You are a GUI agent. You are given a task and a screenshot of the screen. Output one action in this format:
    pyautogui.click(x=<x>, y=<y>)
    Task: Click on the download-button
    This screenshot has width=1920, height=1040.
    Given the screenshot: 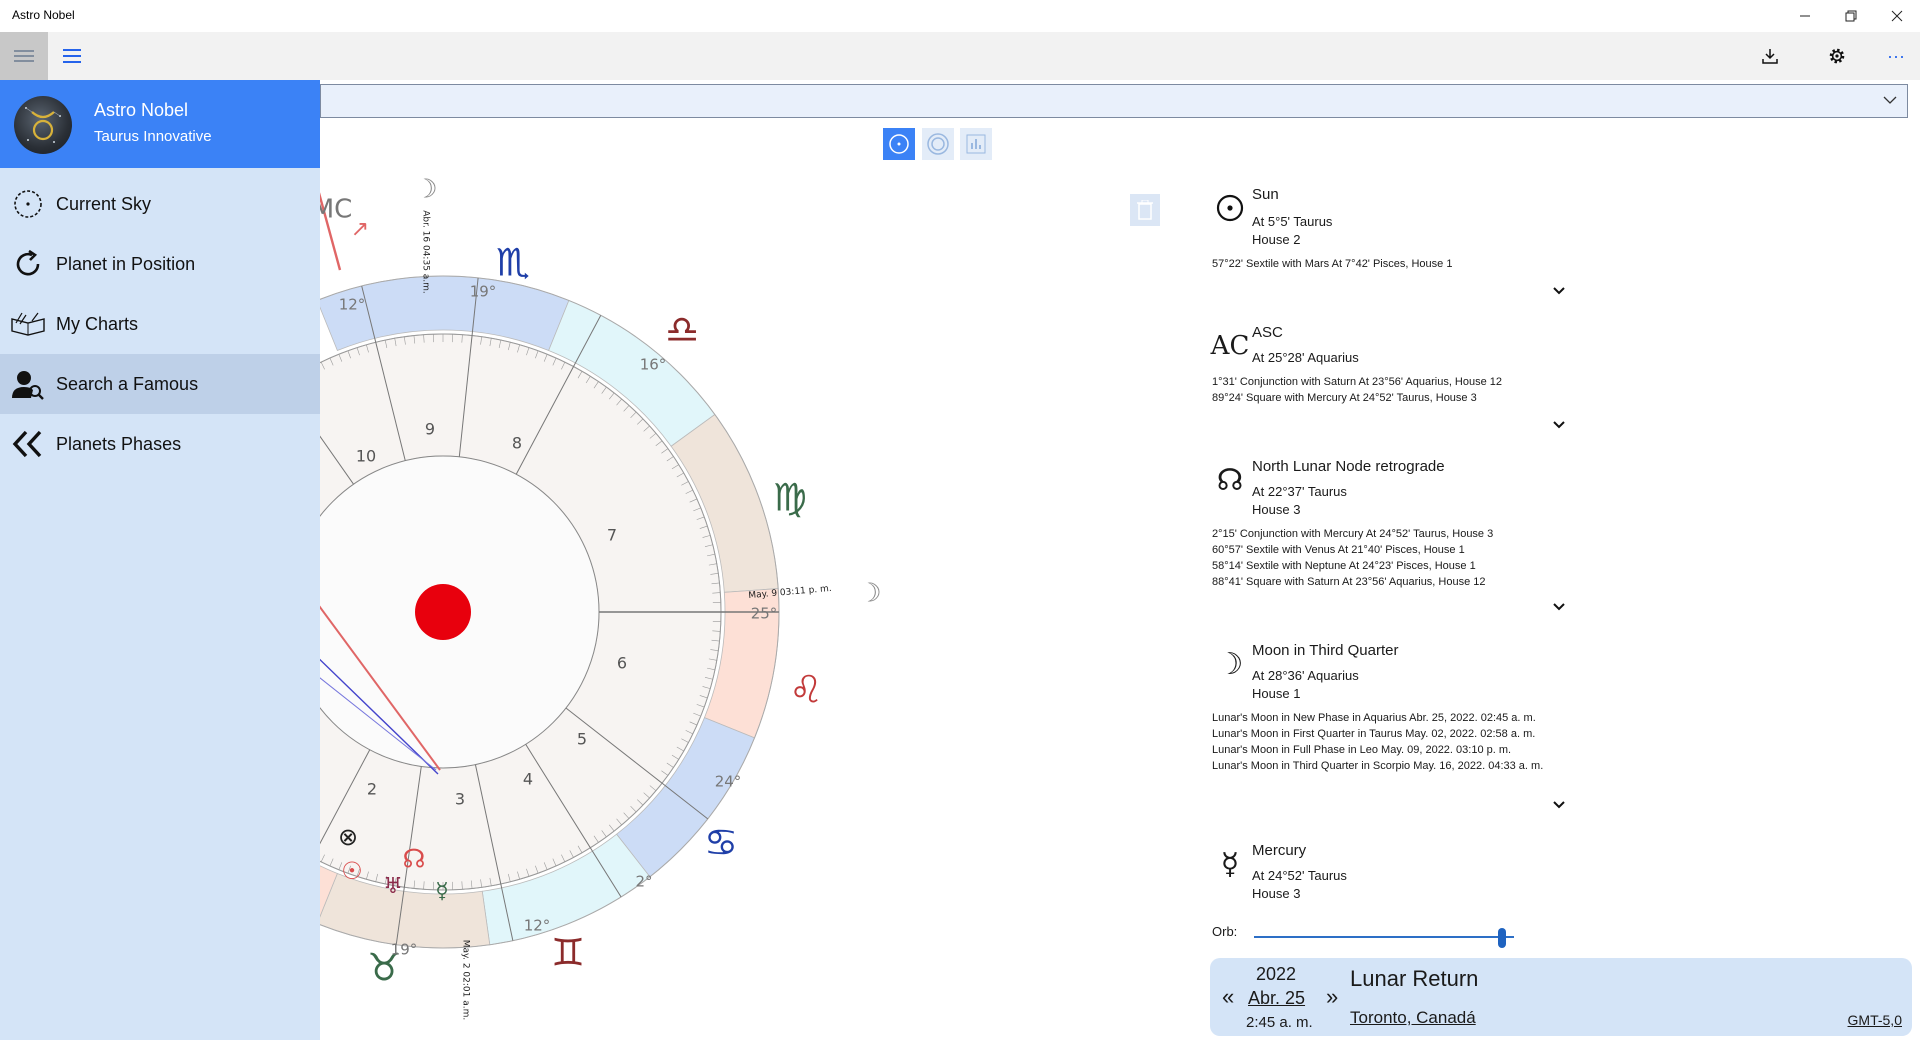 What is the action you would take?
    pyautogui.click(x=1770, y=56)
    